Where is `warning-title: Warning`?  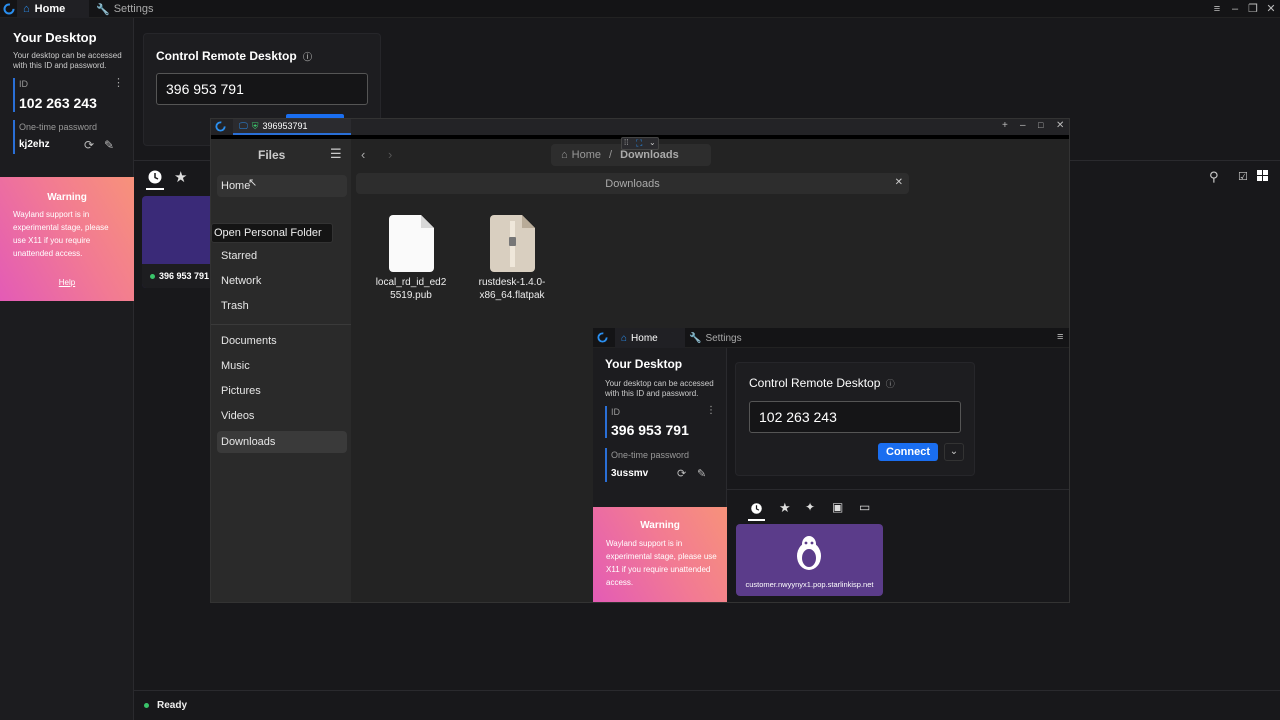 warning-title: Warning is located at coordinates (67, 197).